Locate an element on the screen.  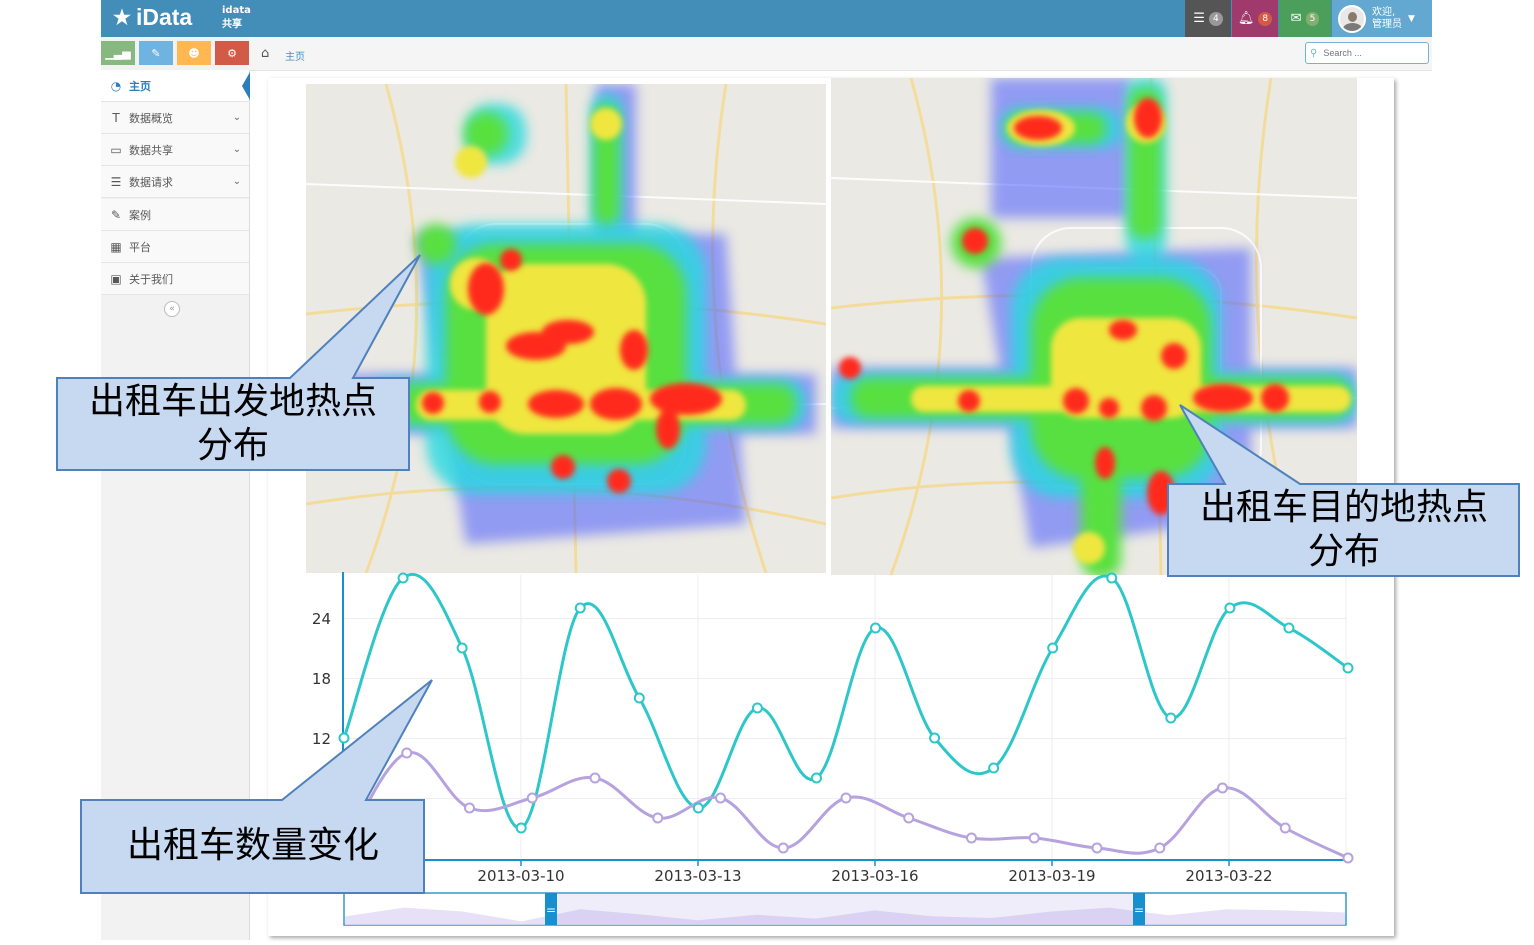
left-handle-grip-icon: = is located at coordinates (551, 910).